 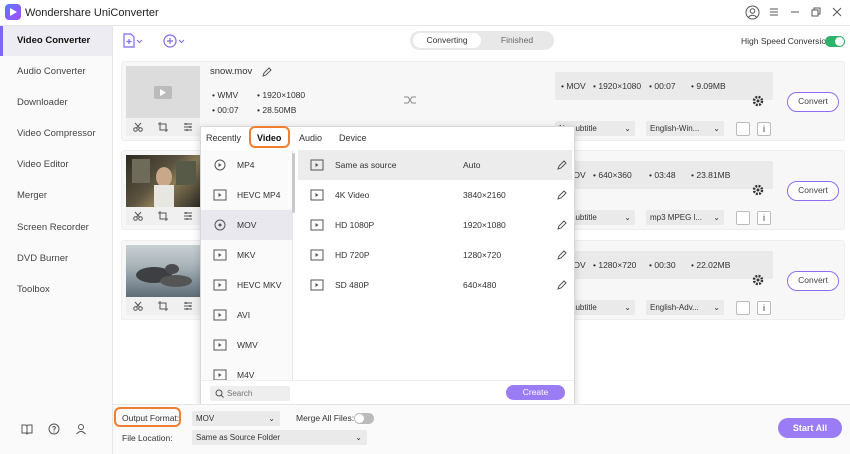 What do you see at coordinates (27, 429) in the screenshot?
I see `book-icon` at bounding box center [27, 429].